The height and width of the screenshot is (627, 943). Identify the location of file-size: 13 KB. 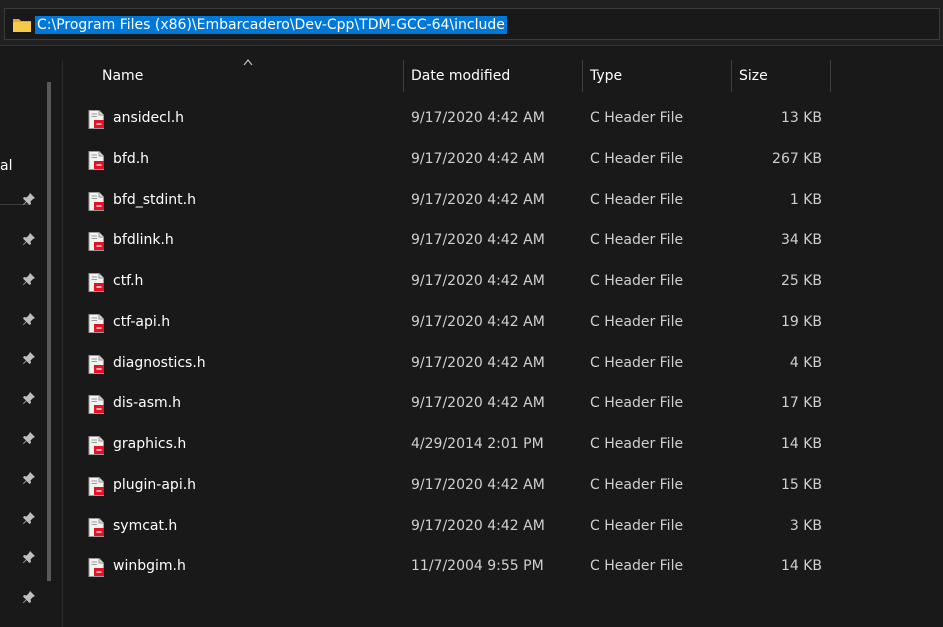
(801, 118).